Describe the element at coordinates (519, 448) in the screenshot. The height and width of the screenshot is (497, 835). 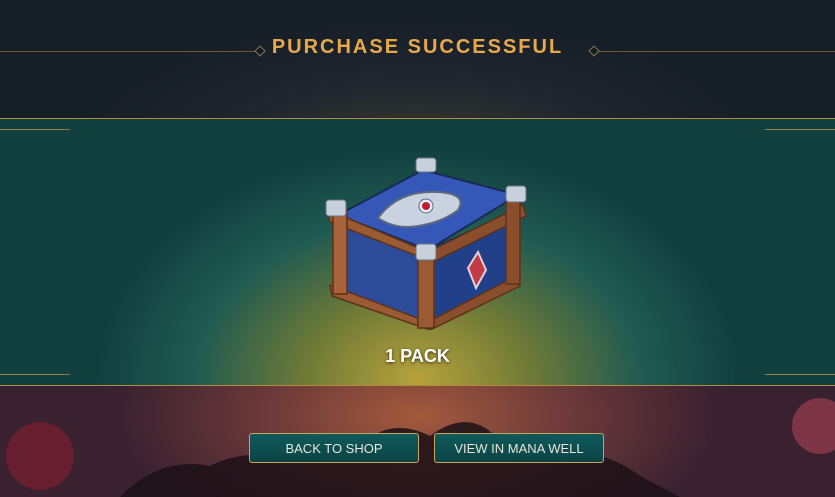
I see `view-in-mana-well-button: VIEW IN MANA WELL` at that location.